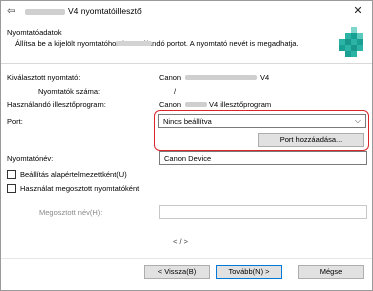  Describe the element at coordinates (73, 174) in the screenshot. I see `set-default-label: Beállítás alapértelmezettként(U)` at that location.